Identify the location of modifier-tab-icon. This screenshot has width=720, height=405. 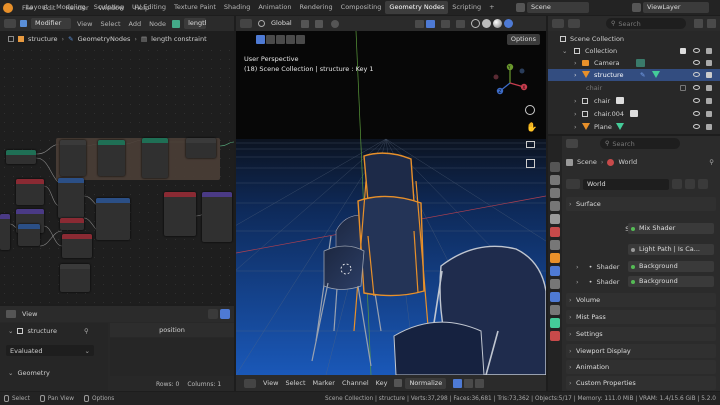
(555, 271).